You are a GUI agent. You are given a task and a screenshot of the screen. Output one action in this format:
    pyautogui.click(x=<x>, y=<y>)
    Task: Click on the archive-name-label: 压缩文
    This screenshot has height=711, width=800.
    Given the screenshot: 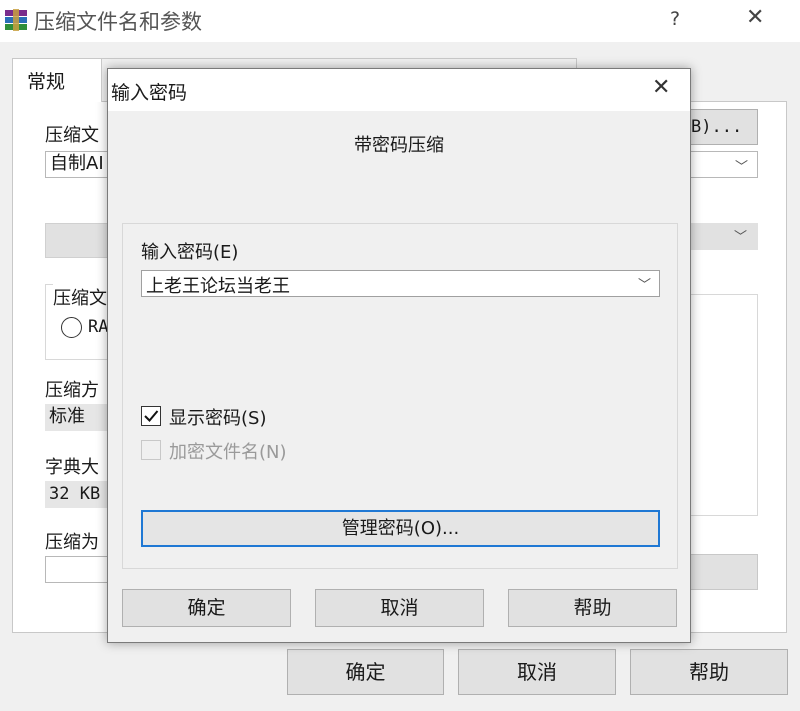 What is the action you would take?
    pyautogui.click(x=72, y=135)
    